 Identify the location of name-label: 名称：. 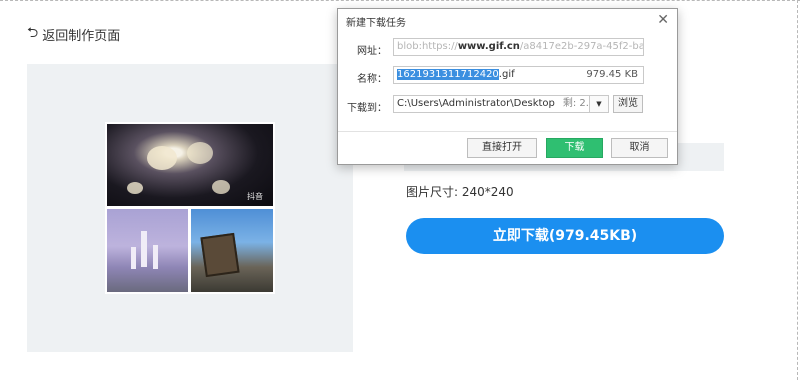
(372, 79).